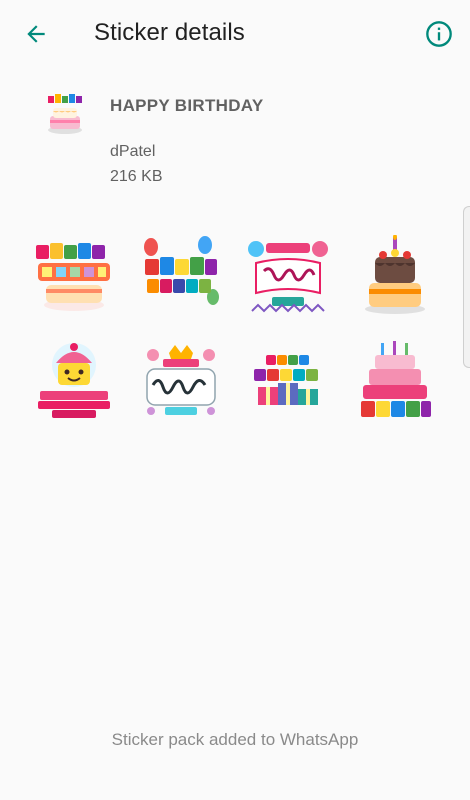 The width and height of the screenshot is (470, 800). I want to click on chocolate-cake-sticker, so click(394, 274).